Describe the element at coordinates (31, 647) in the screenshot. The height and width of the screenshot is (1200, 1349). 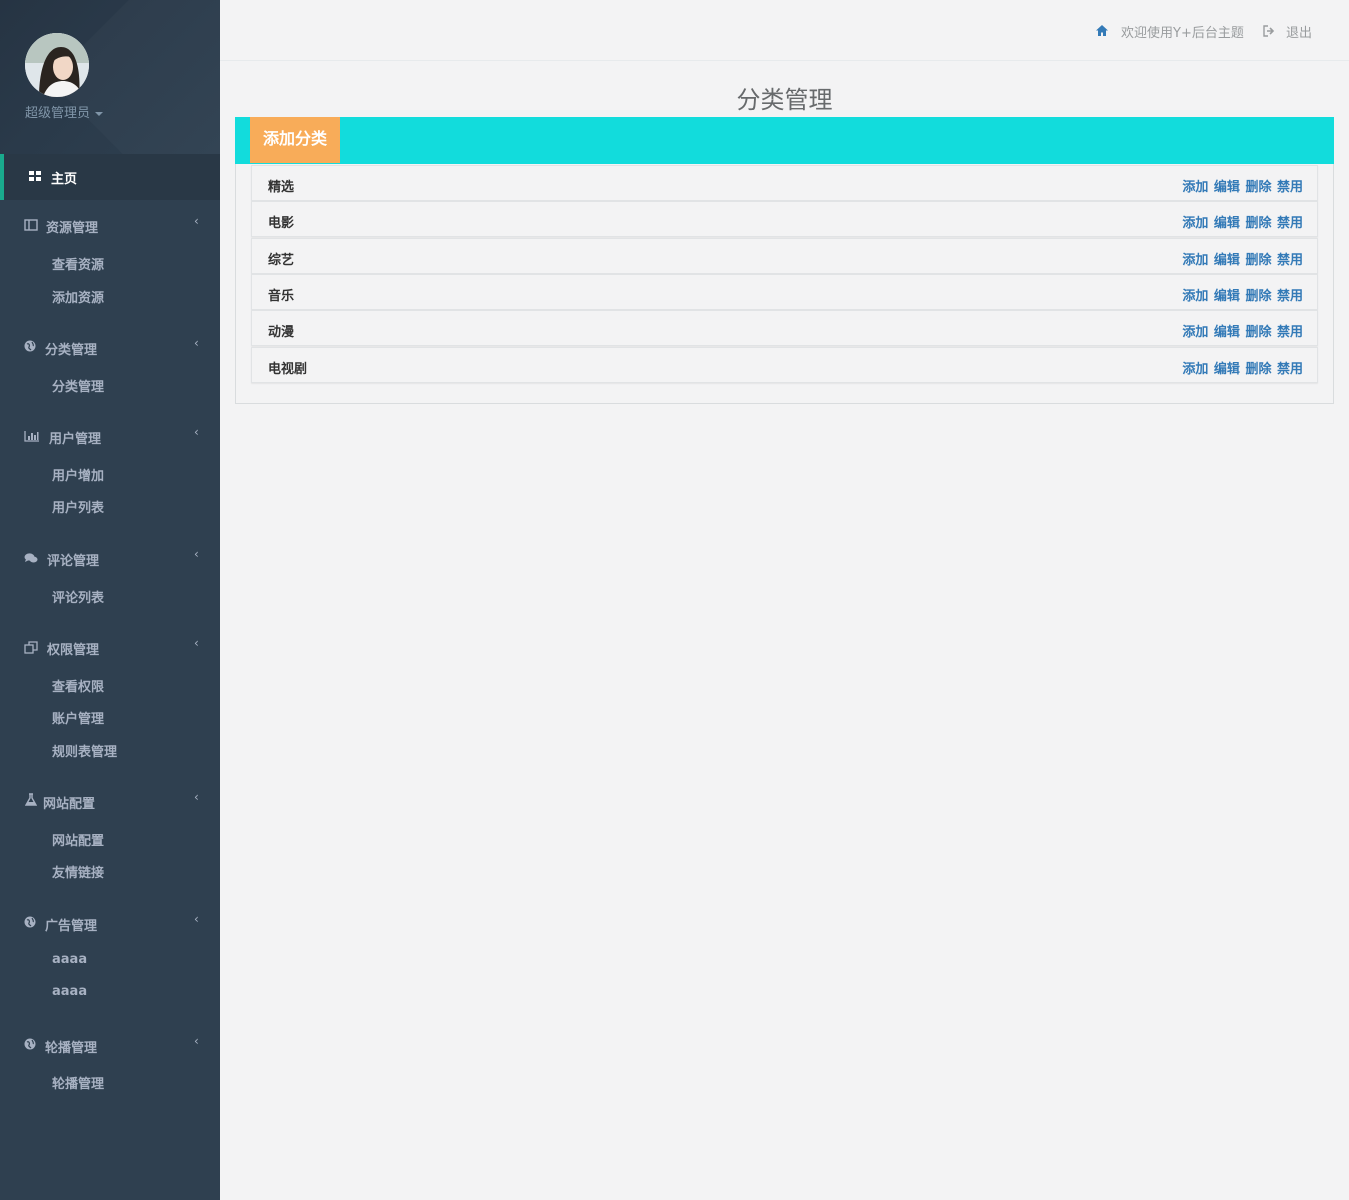
I see `copy-icon` at that location.